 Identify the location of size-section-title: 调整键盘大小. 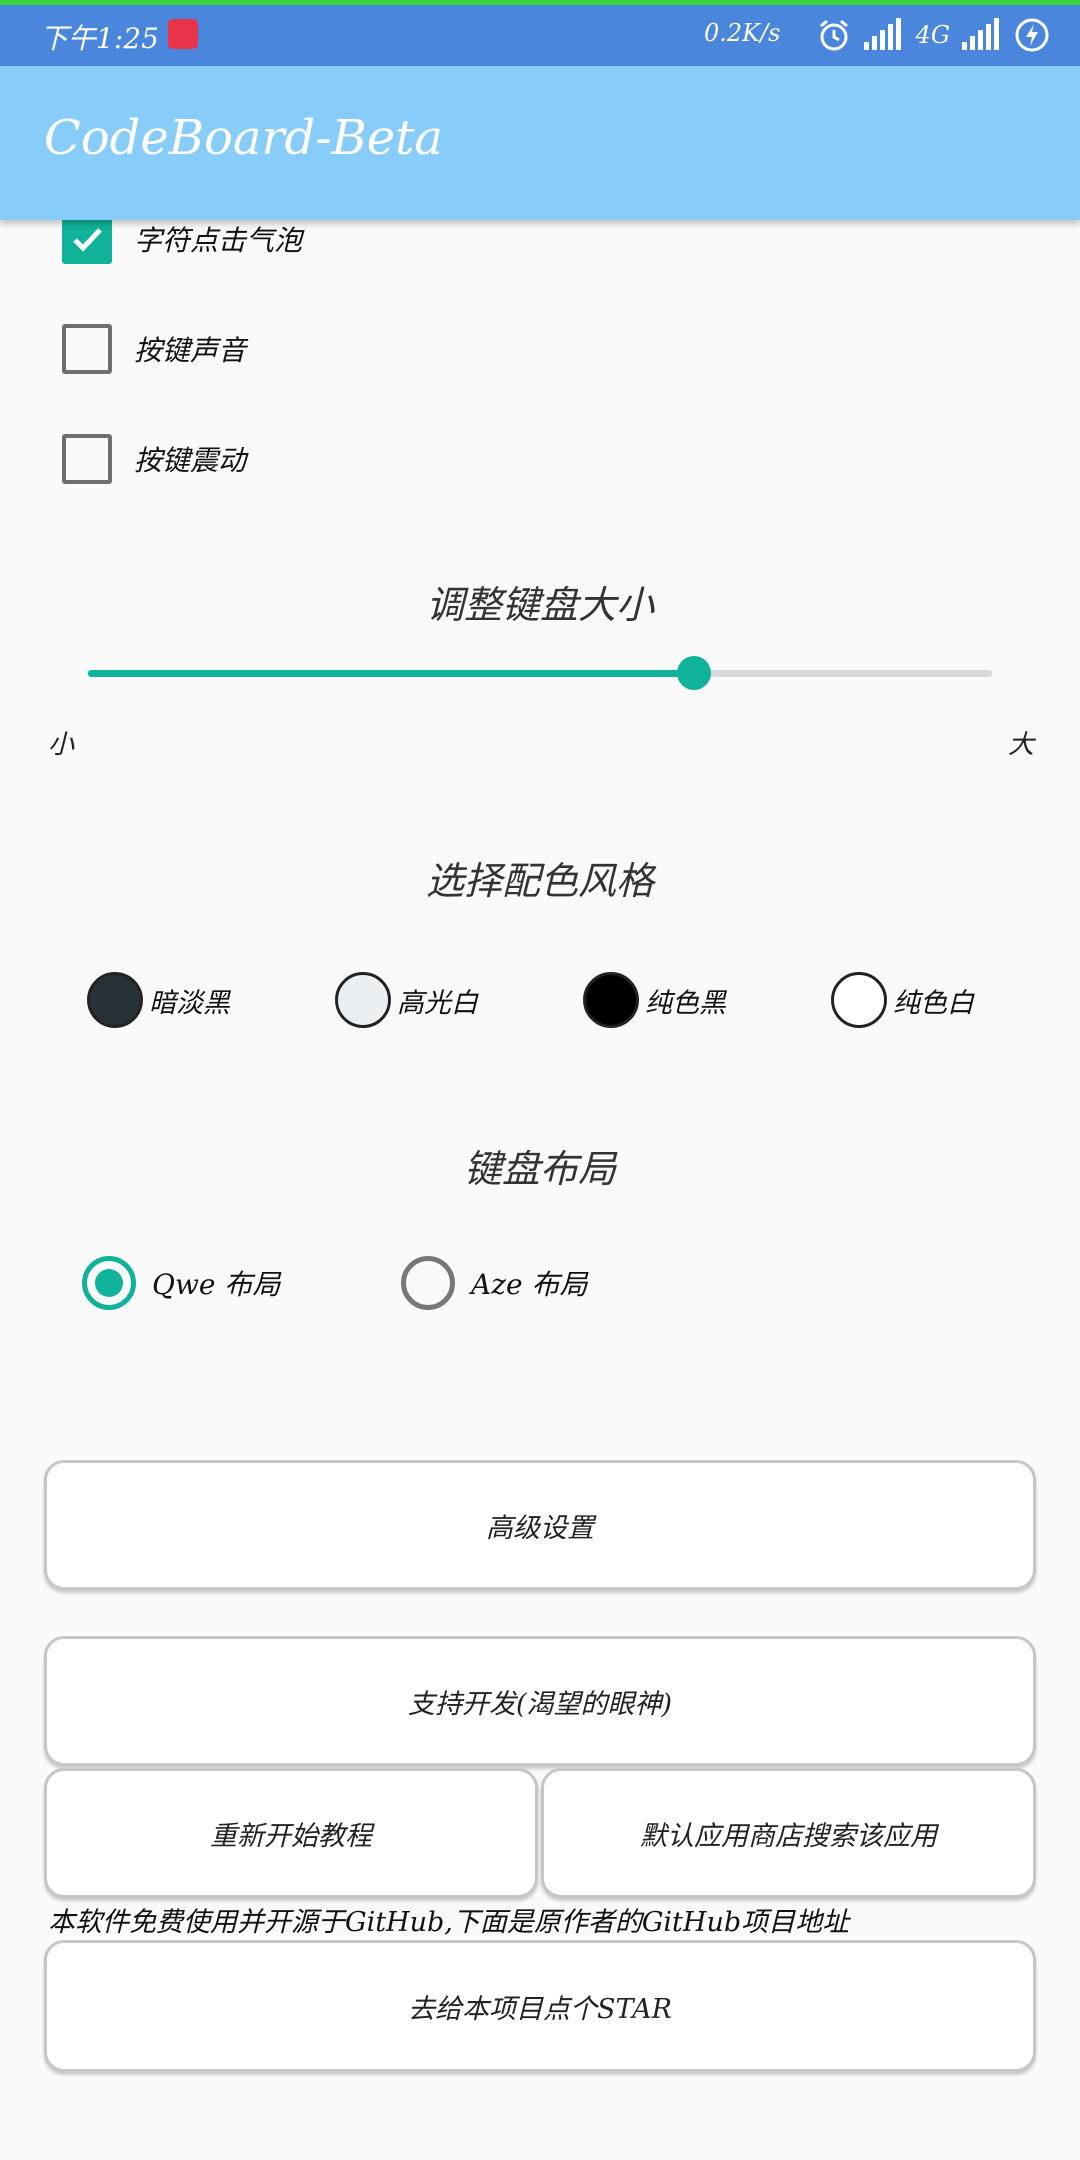
(539, 605).